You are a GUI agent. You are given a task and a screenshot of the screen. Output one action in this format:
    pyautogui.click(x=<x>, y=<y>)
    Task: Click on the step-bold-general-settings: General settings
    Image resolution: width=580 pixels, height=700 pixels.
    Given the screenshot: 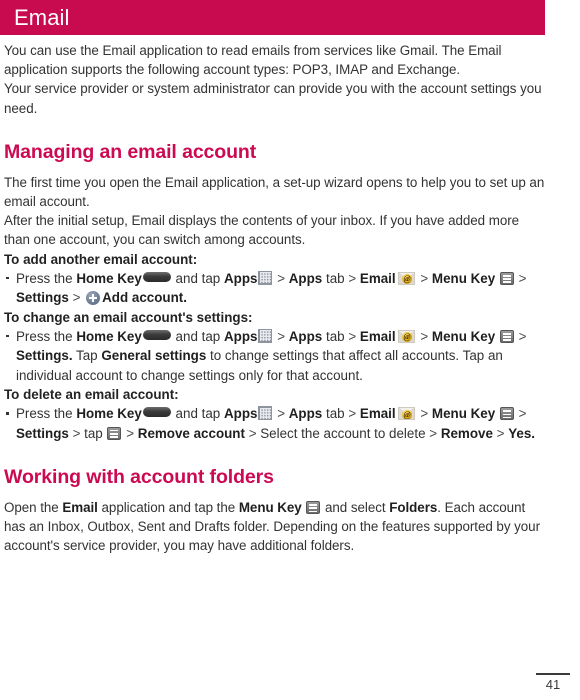 What is the action you would take?
    pyautogui.click(x=154, y=356)
    